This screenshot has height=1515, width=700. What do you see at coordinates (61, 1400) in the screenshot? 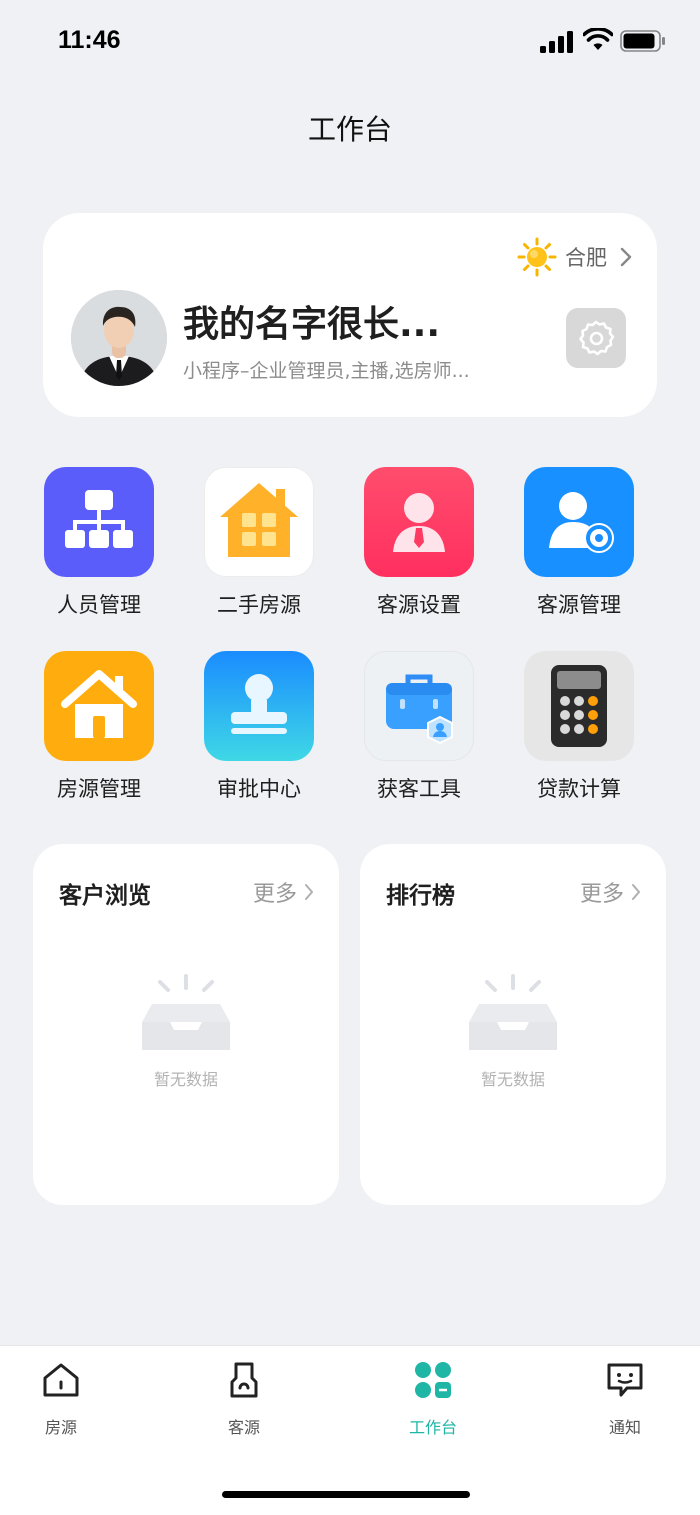
I see `tab-properties: 房源` at bounding box center [61, 1400].